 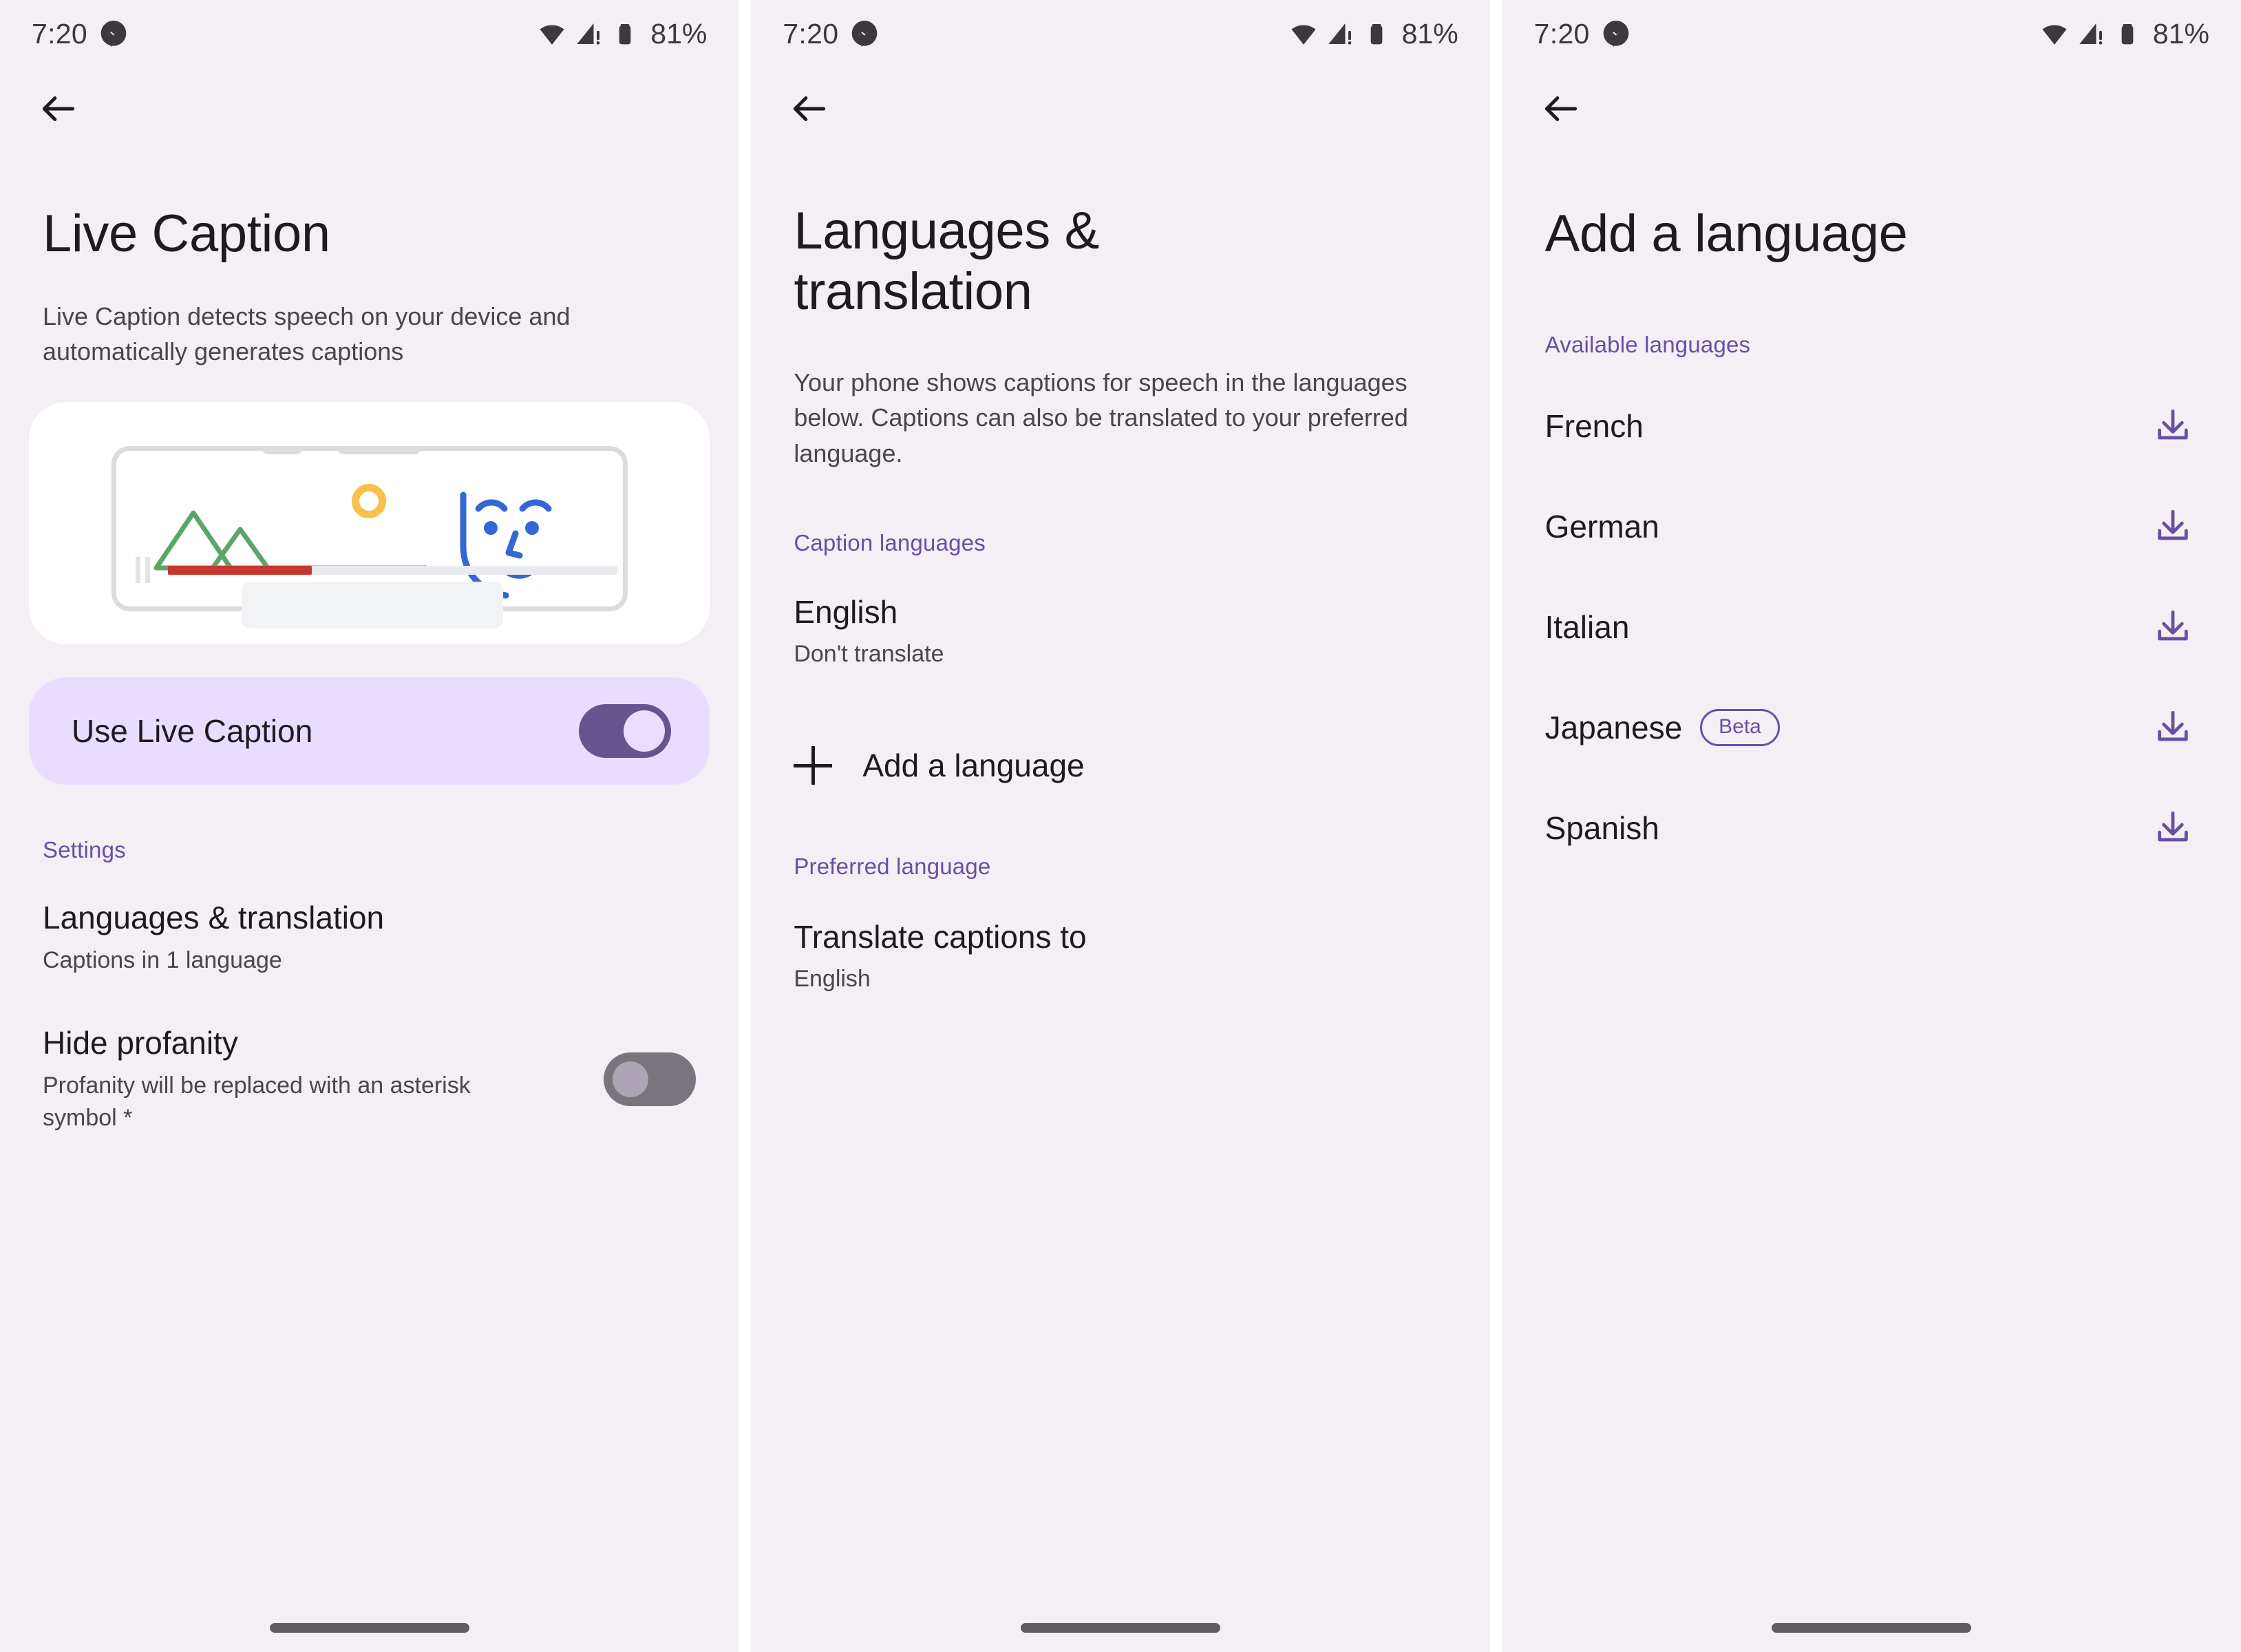 I want to click on list-item-subtitle: Captions in 1 language, so click(x=162, y=959).